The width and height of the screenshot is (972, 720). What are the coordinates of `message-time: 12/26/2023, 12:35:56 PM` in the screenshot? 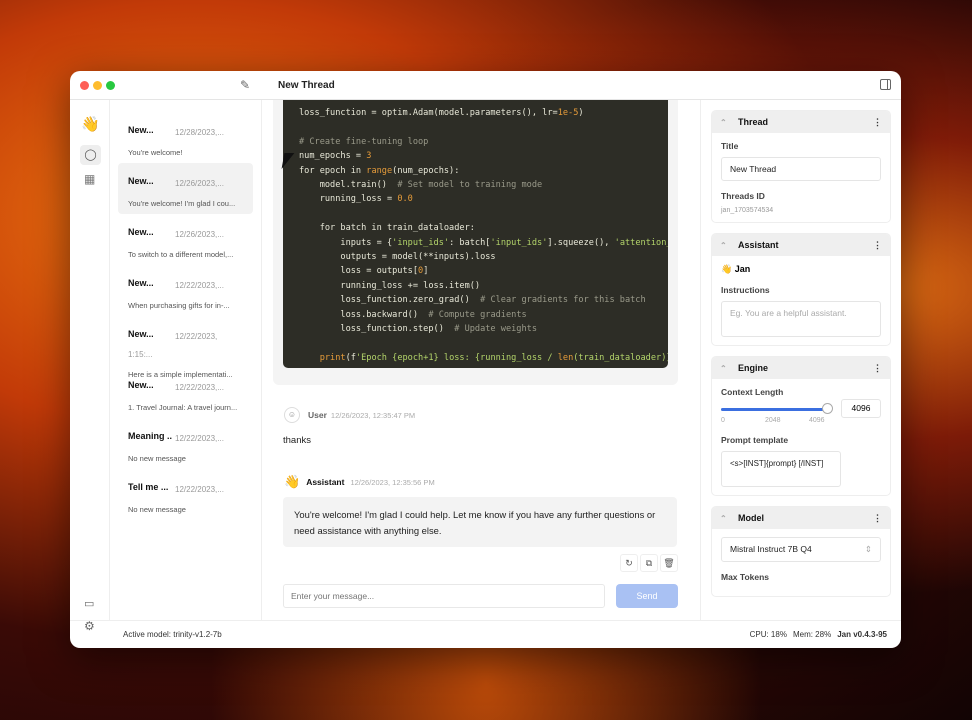 It's located at (392, 482).